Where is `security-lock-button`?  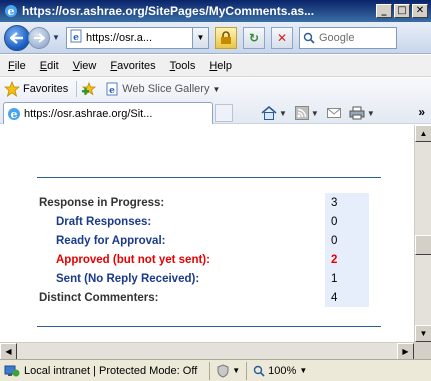
security-lock-button is located at coordinates (226, 37).